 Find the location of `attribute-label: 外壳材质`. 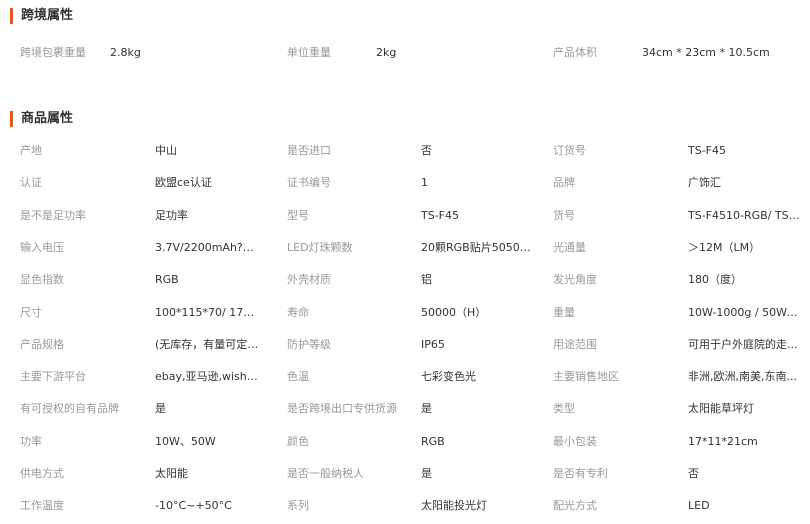

attribute-label: 外壳材质 is located at coordinates (309, 280).